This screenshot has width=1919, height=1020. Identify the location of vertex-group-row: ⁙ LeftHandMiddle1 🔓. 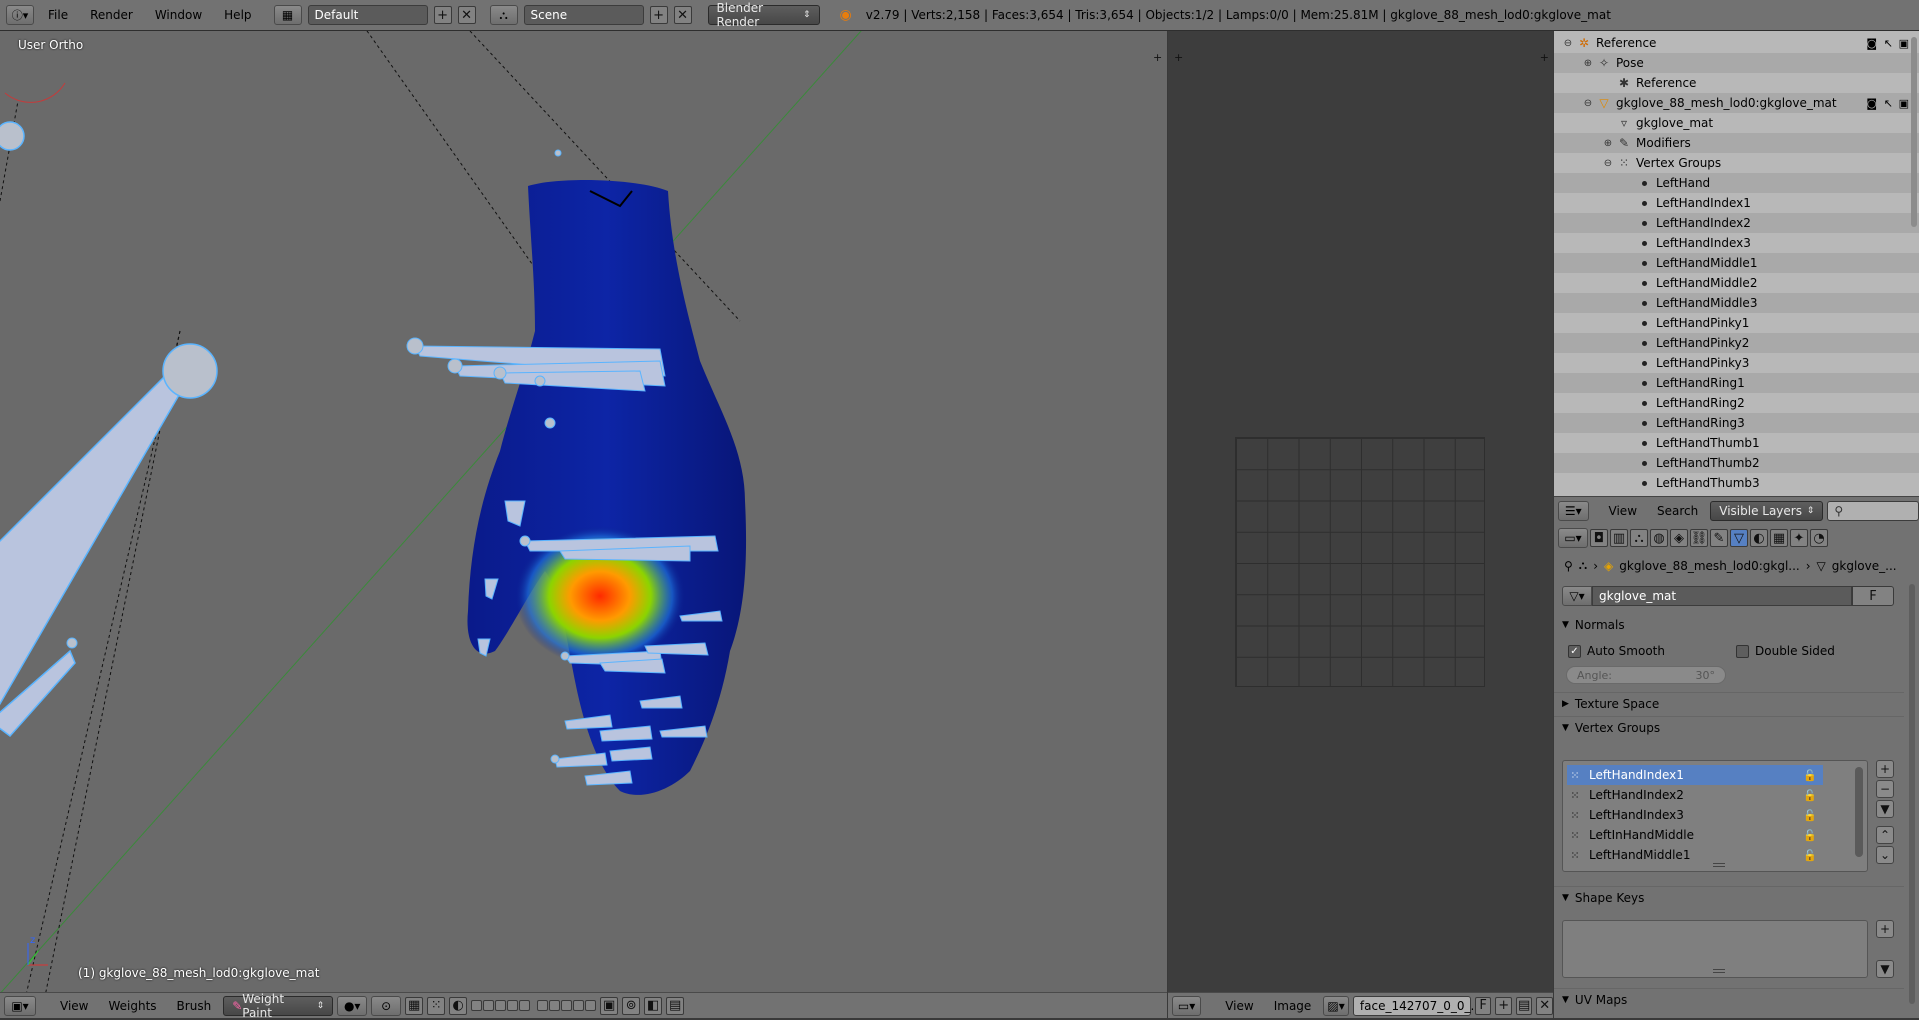
(1695, 855).